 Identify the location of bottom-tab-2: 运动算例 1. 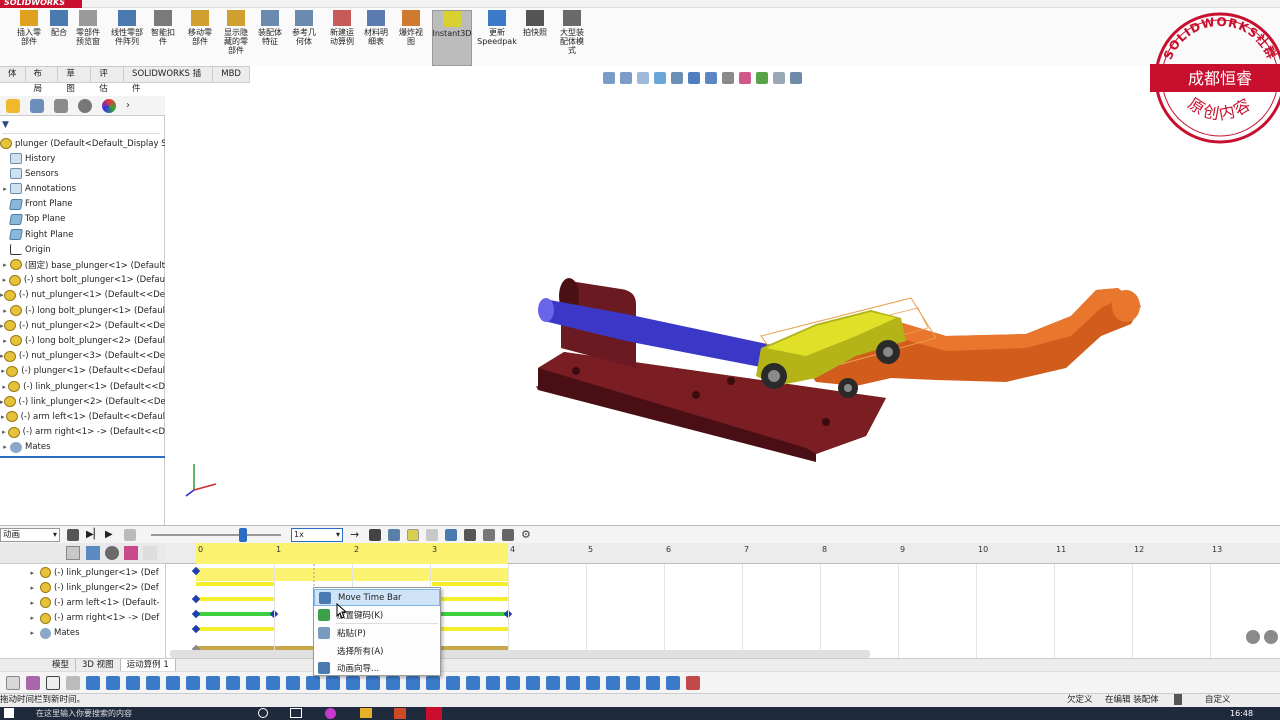
(148, 665).